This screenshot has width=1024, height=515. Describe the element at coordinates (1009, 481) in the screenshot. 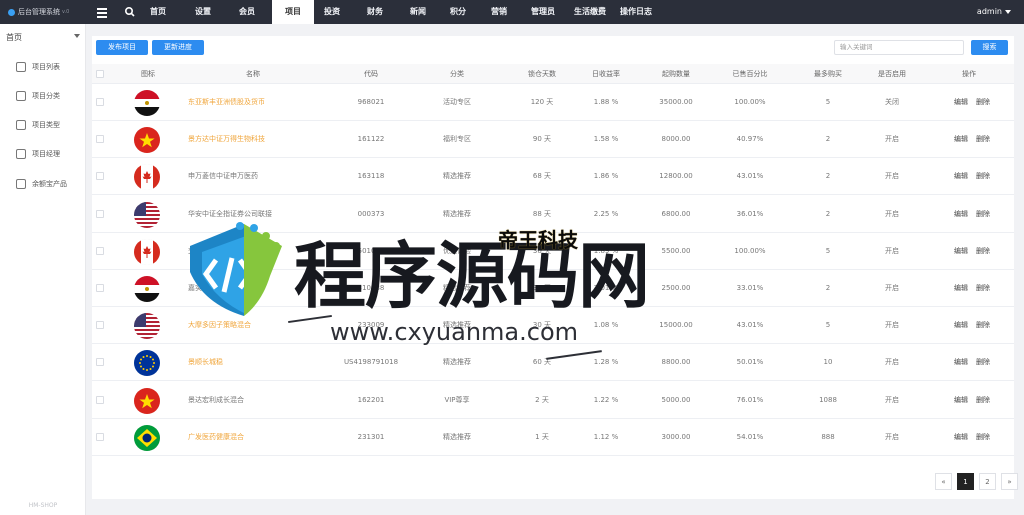

I see `page-next-button: »` at that location.